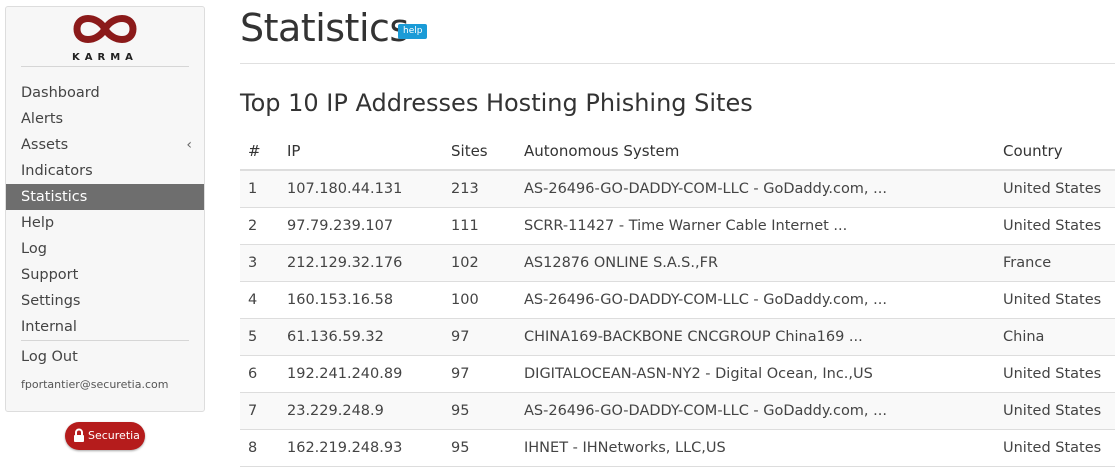 The height and width of the screenshot is (472, 1115). I want to click on sidebar-item-help: Help, so click(105, 223).